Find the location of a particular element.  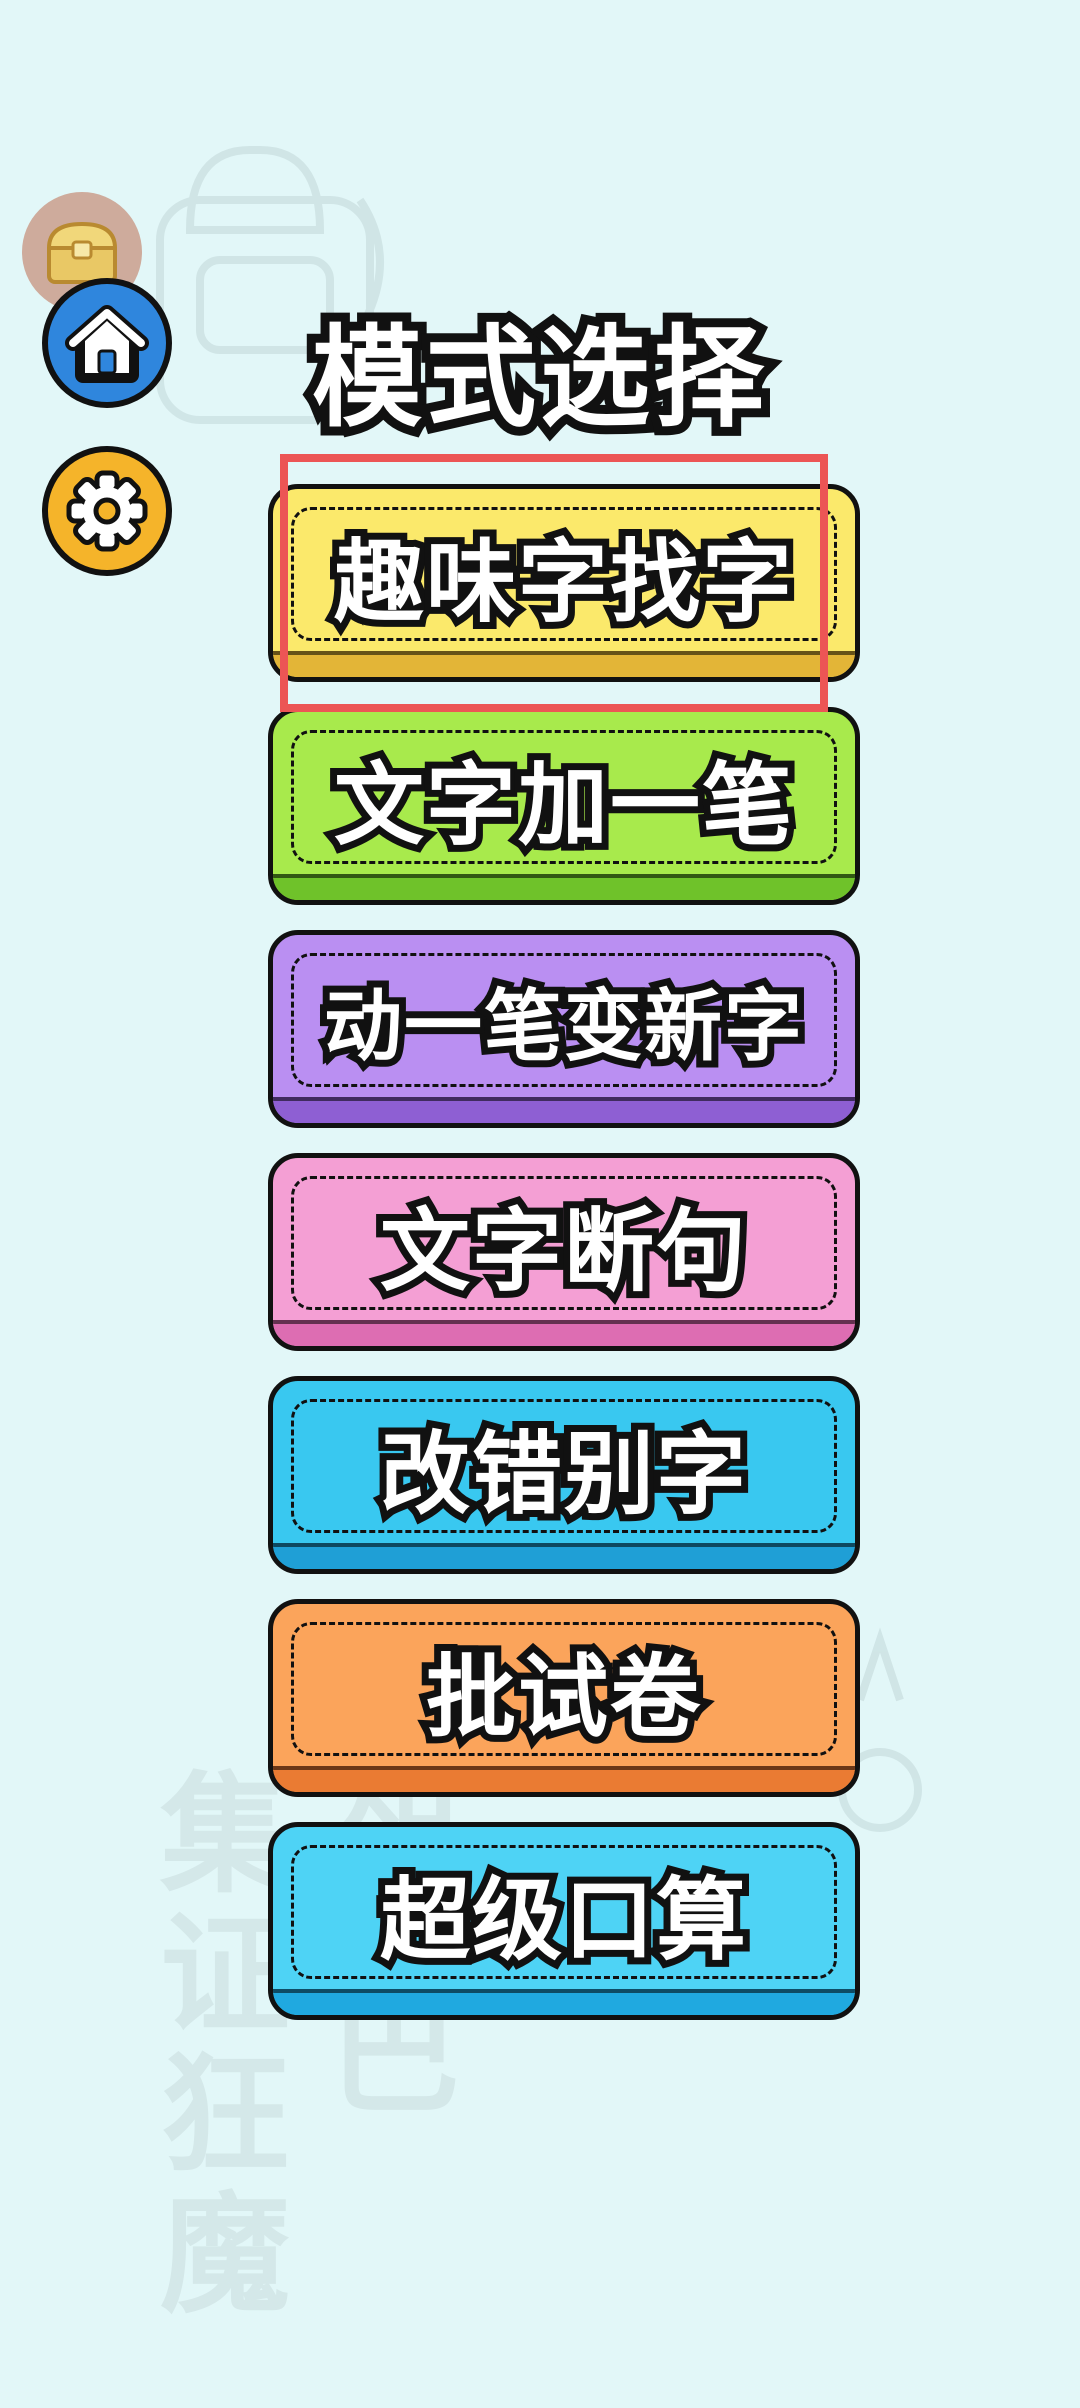

gear-icon is located at coordinates (107, 511).